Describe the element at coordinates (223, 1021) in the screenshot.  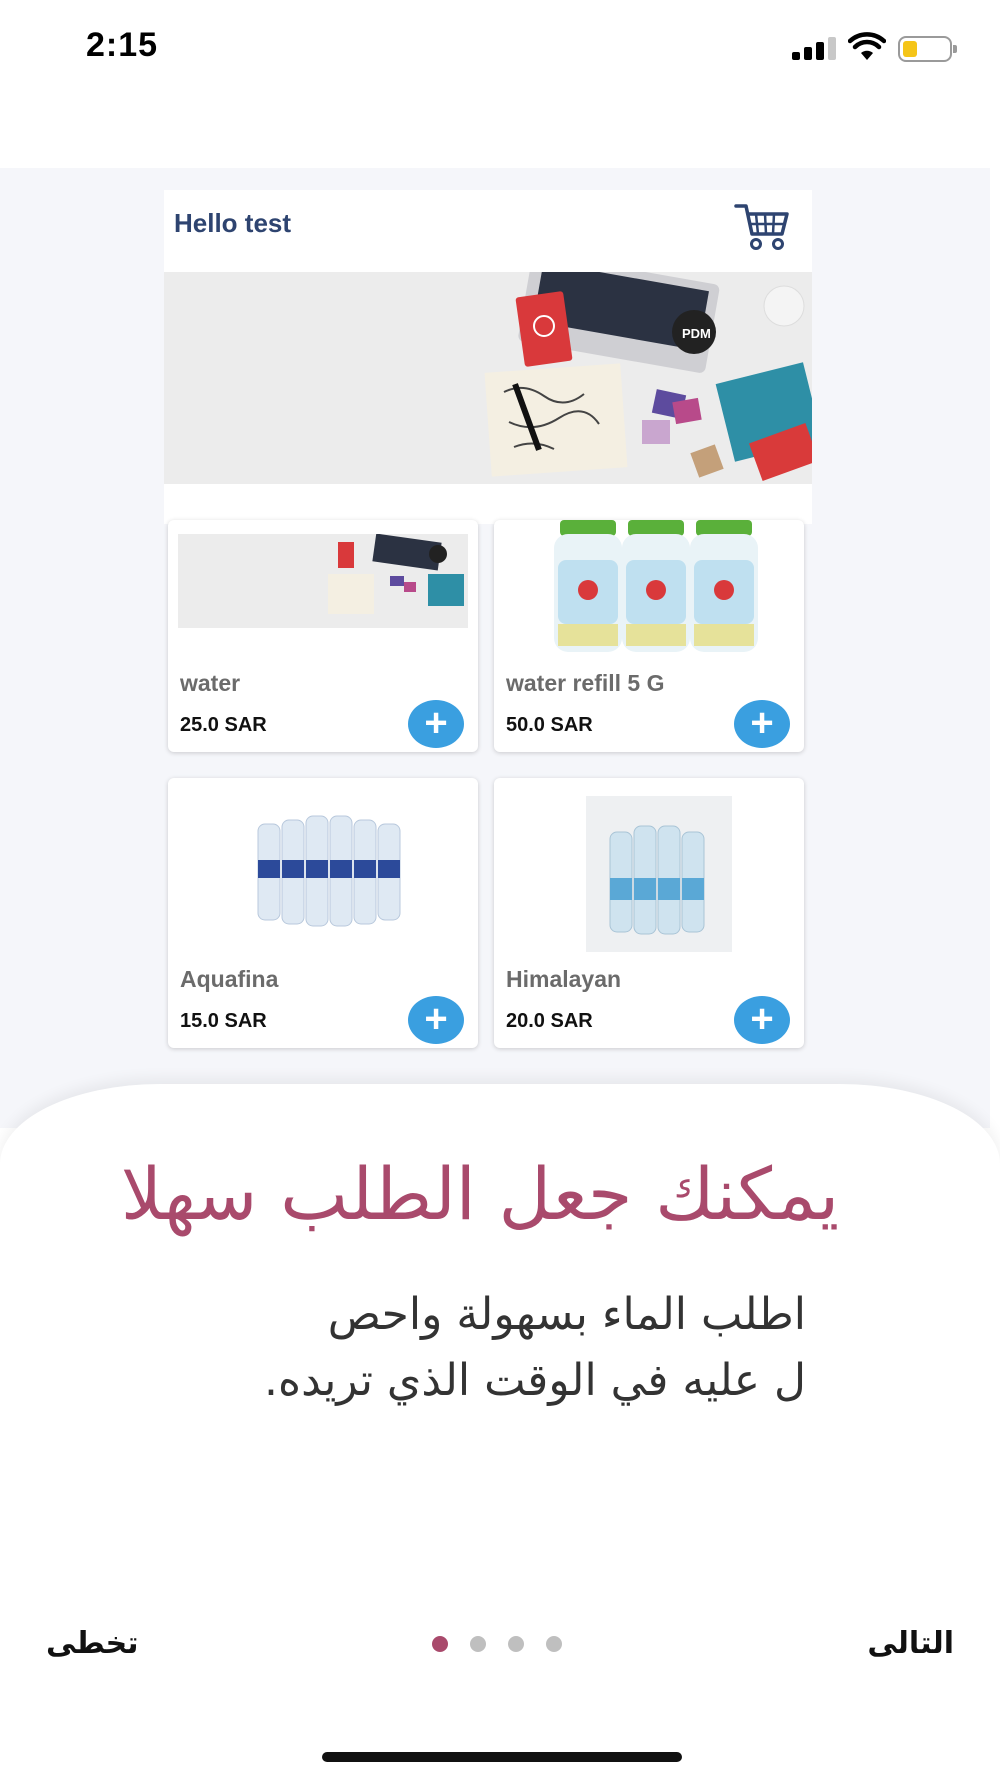
I see `product-price: 15.0 SAR` at that location.